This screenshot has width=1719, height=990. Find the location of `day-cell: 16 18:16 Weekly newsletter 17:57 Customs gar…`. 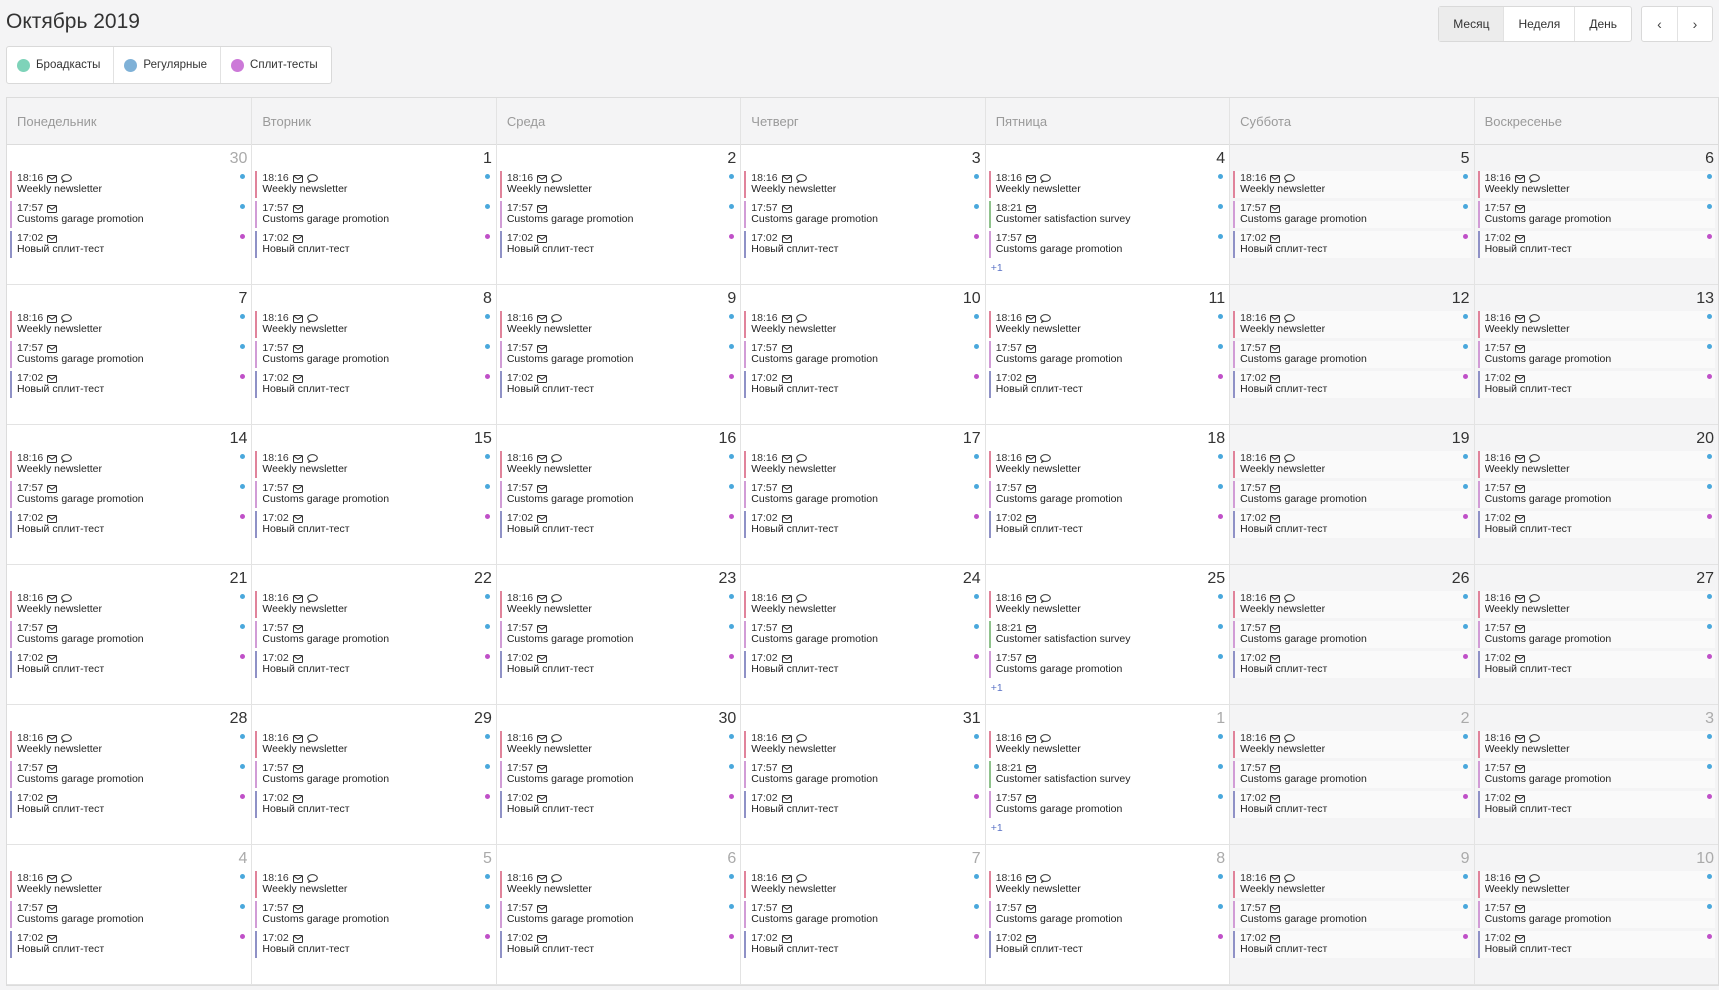

day-cell: 16 18:16 Weekly newsletter 17:57 Customs gar… is located at coordinates (618, 495).